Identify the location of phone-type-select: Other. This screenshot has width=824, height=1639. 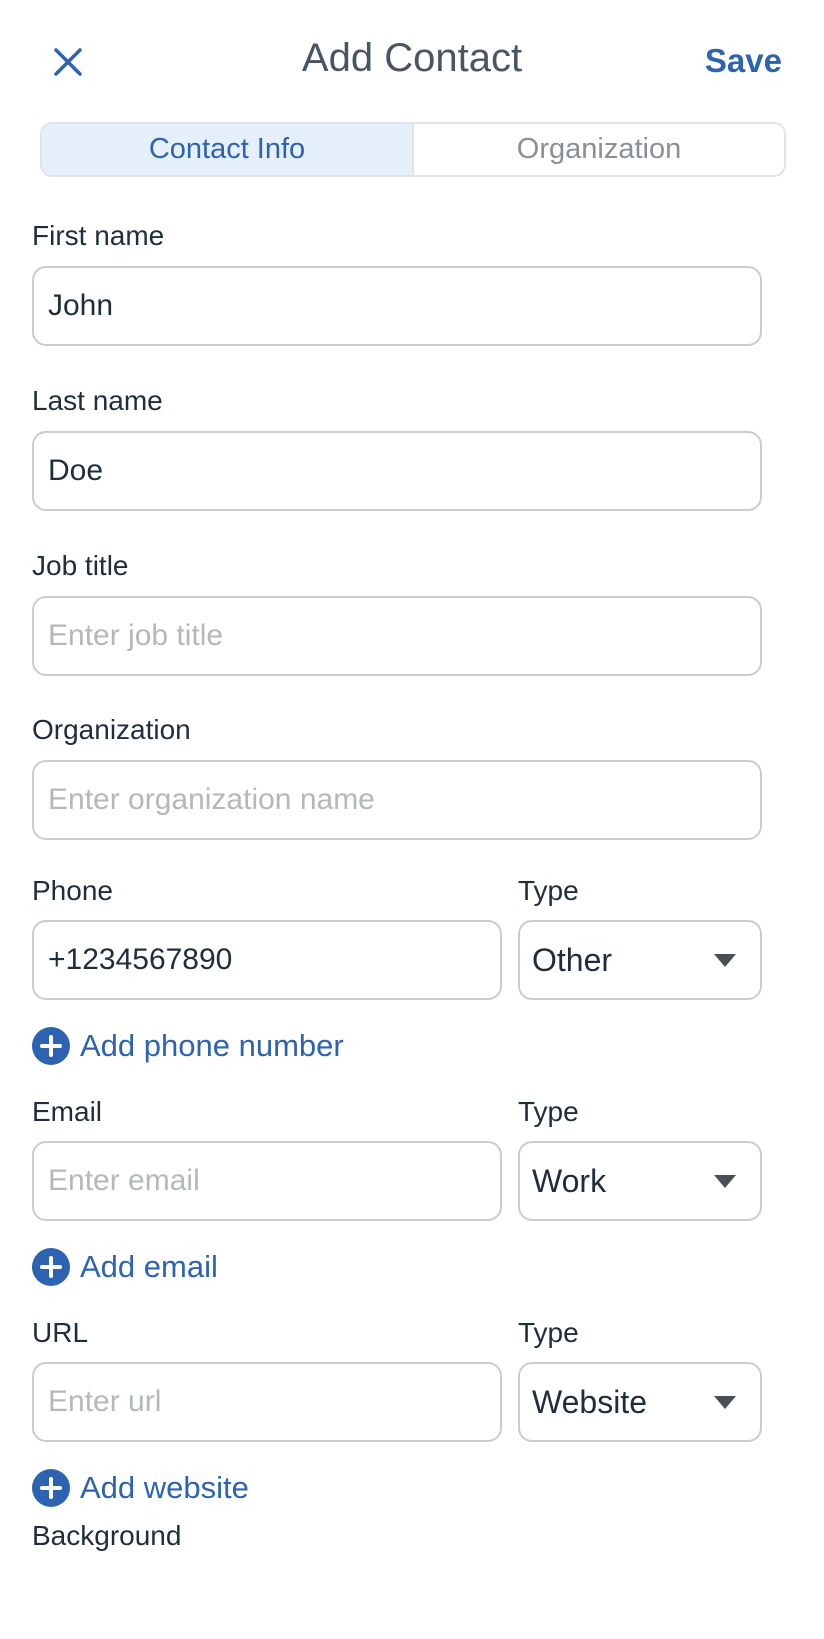
(640, 960).